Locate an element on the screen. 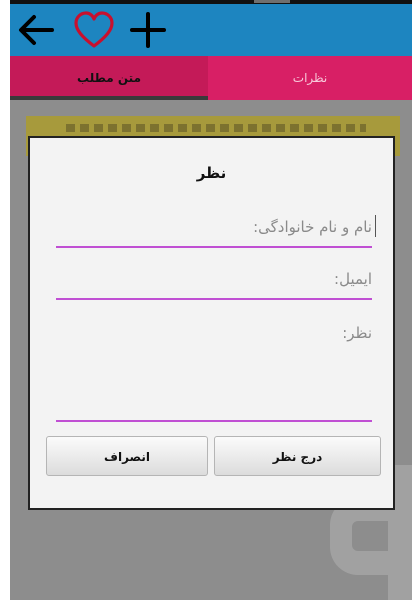 The width and height of the screenshot is (414, 600). post-text-obscured is located at coordinates (216, 128).